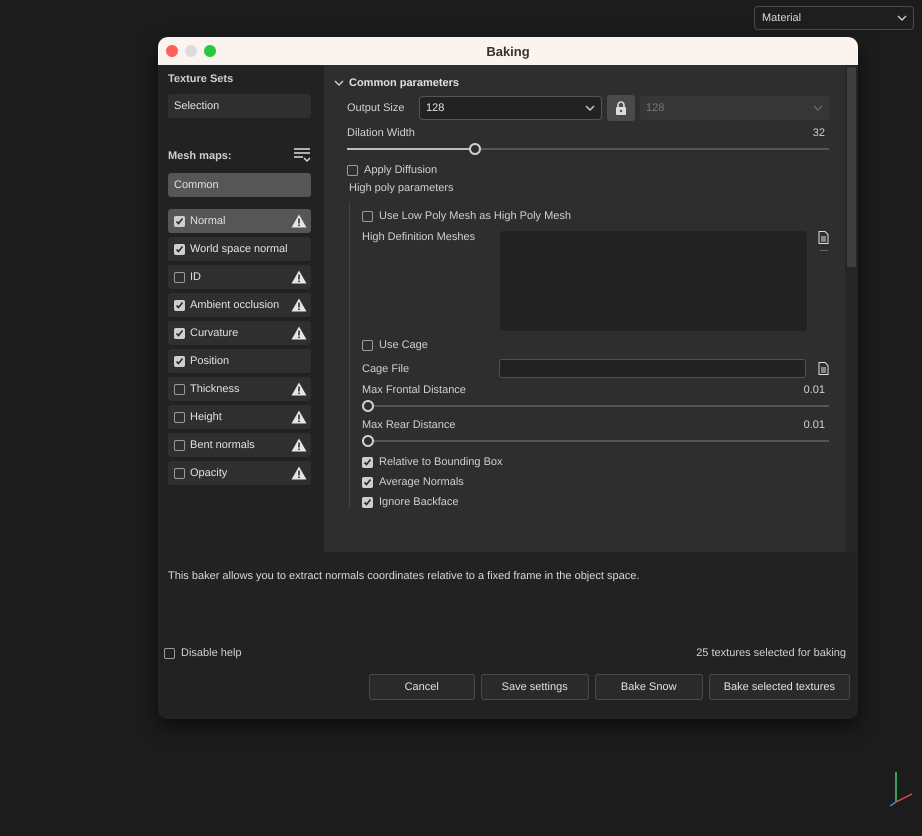 This screenshot has width=922, height=836. Describe the element at coordinates (215, 333) in the screenshot. I see `map-label: Curvature` at that location.